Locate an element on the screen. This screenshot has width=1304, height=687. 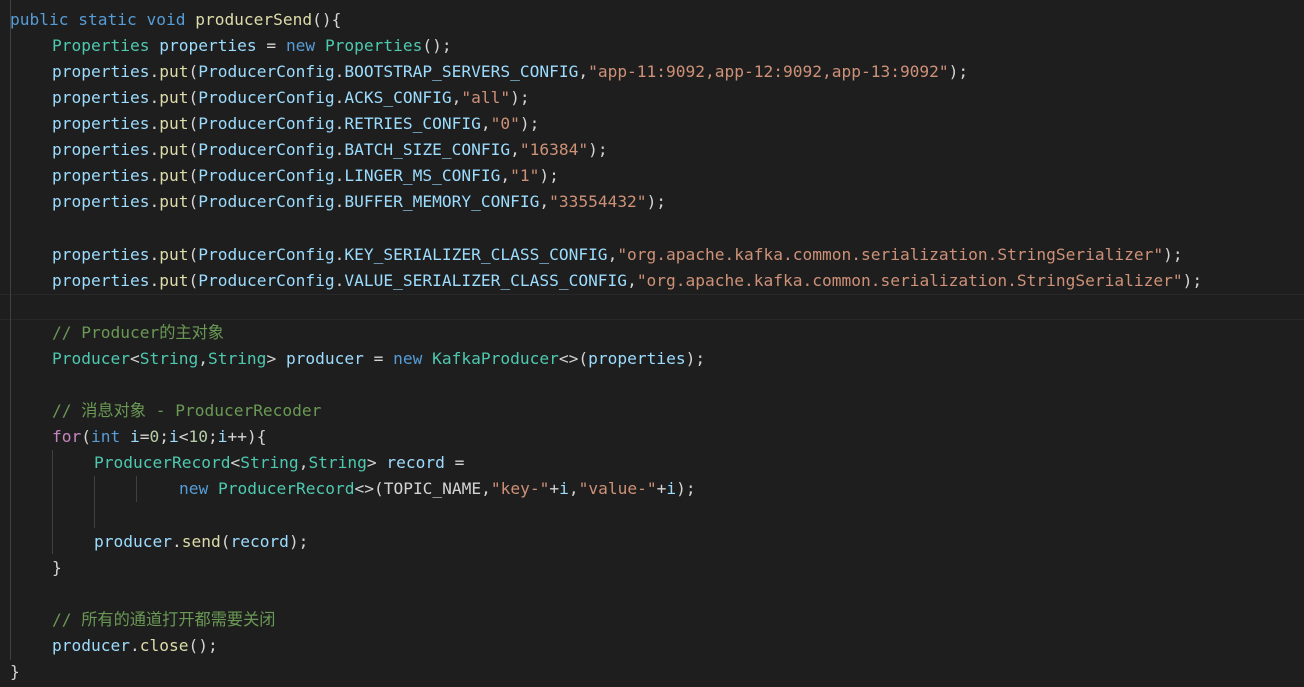
constant: TOPIC_NAME is located at coordinates (432, 488).